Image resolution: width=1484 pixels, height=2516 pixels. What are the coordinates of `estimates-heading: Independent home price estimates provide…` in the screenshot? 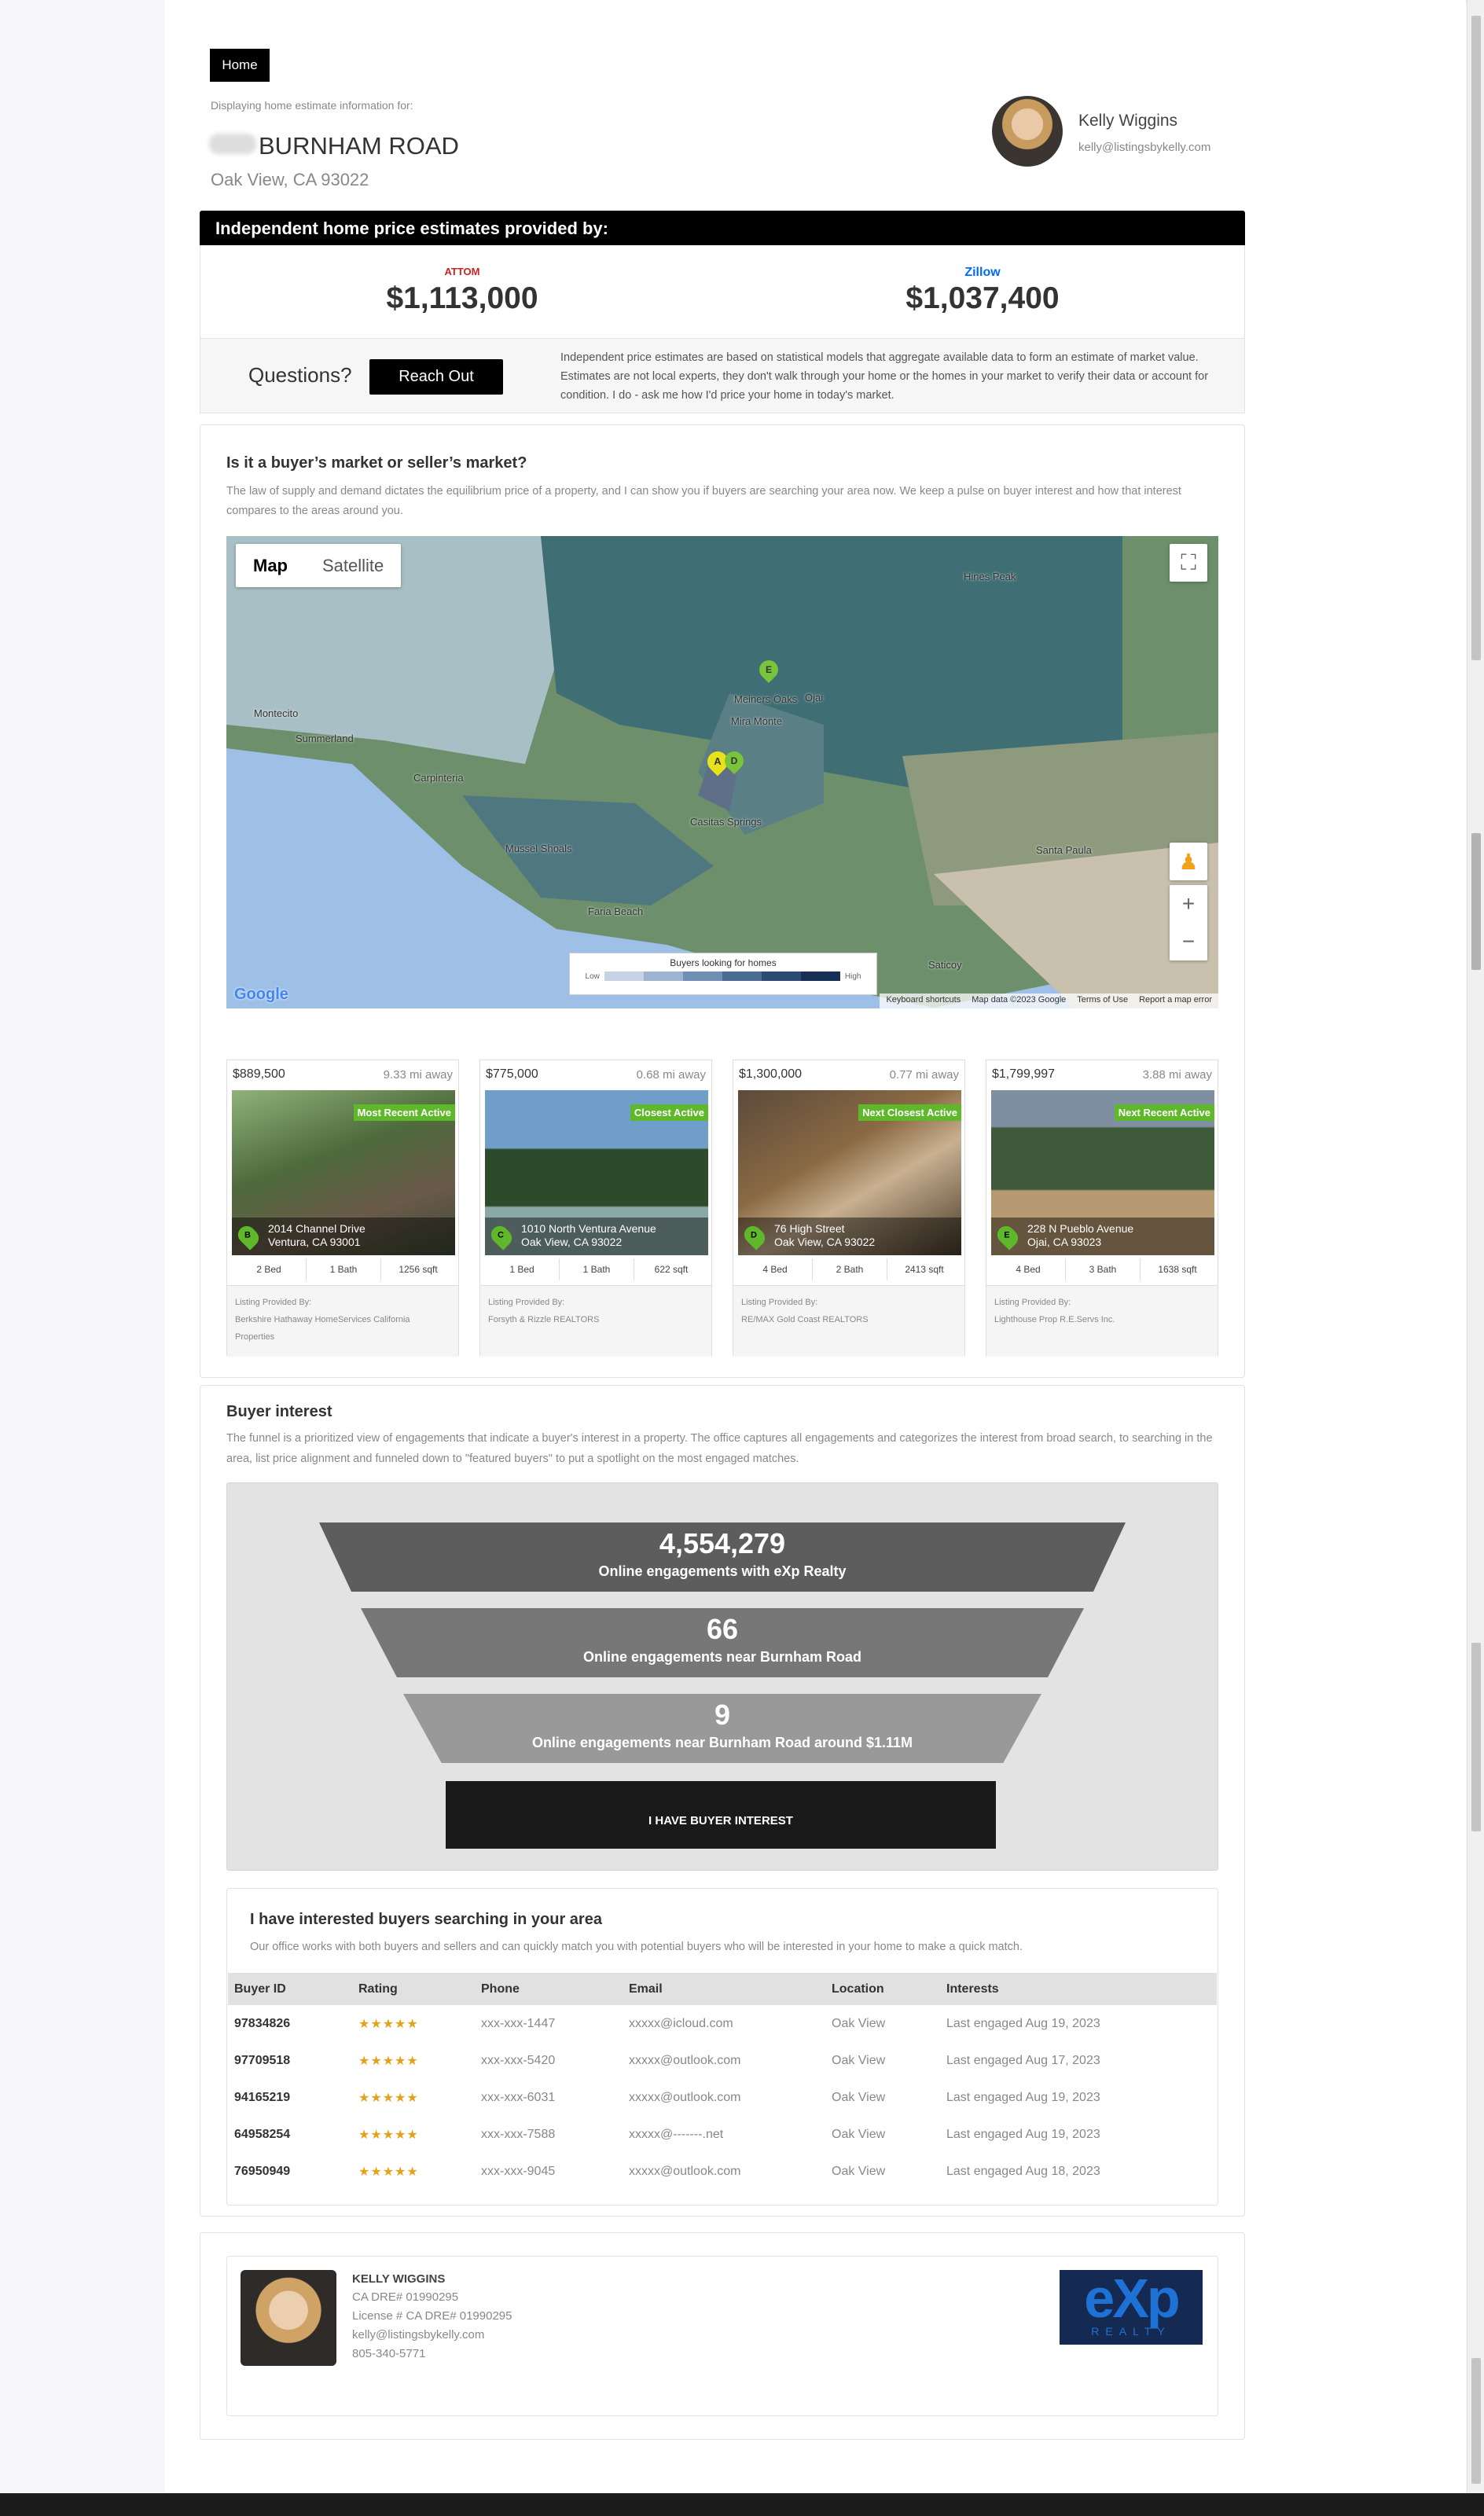 It's located at (722, 228).